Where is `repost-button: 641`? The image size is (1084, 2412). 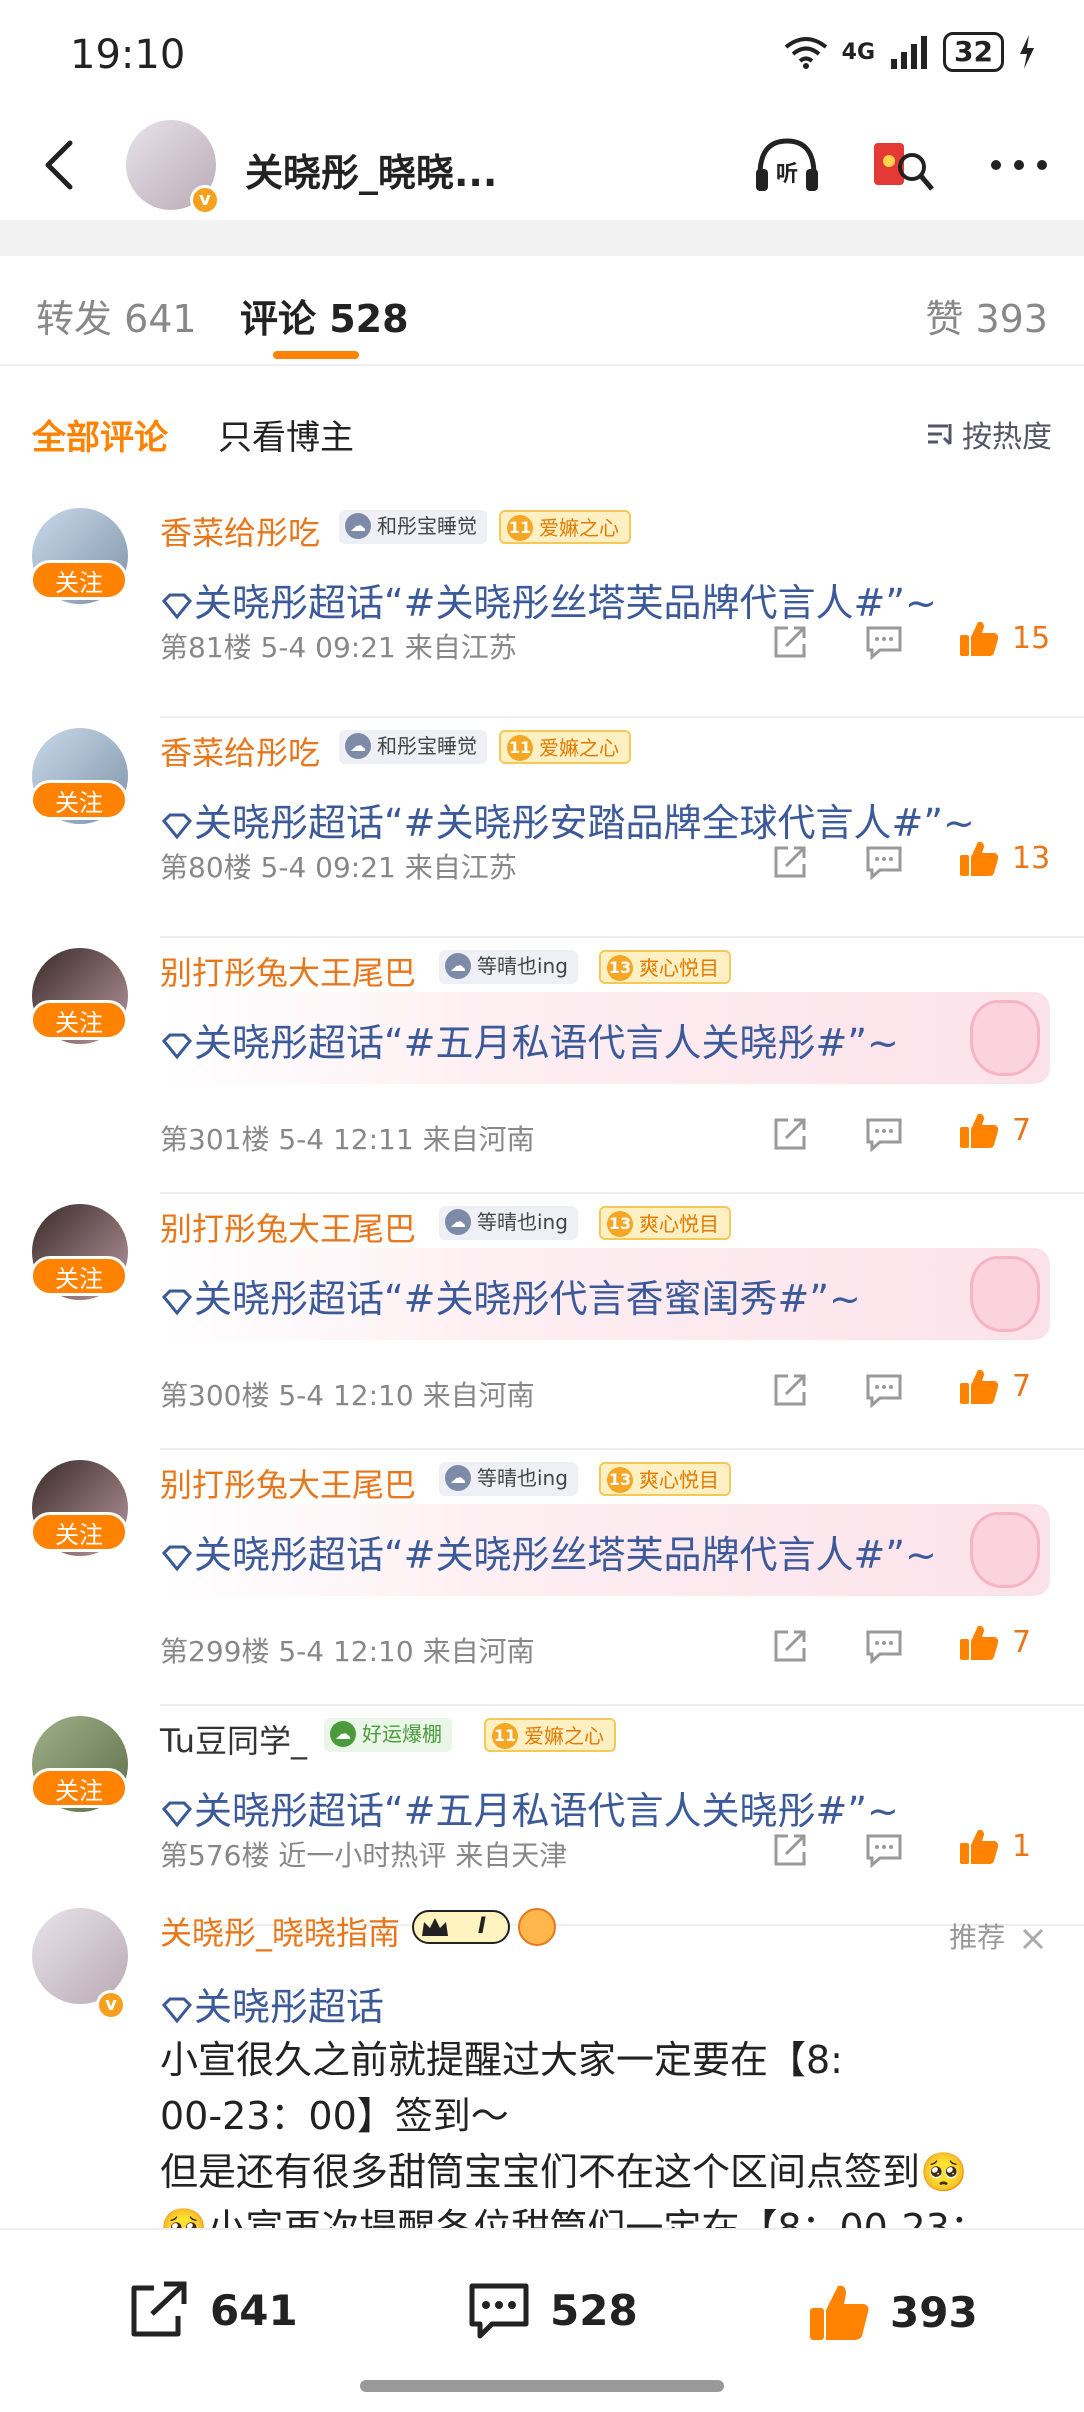 repost-button: 641 is located at coordinates (212, 2310).